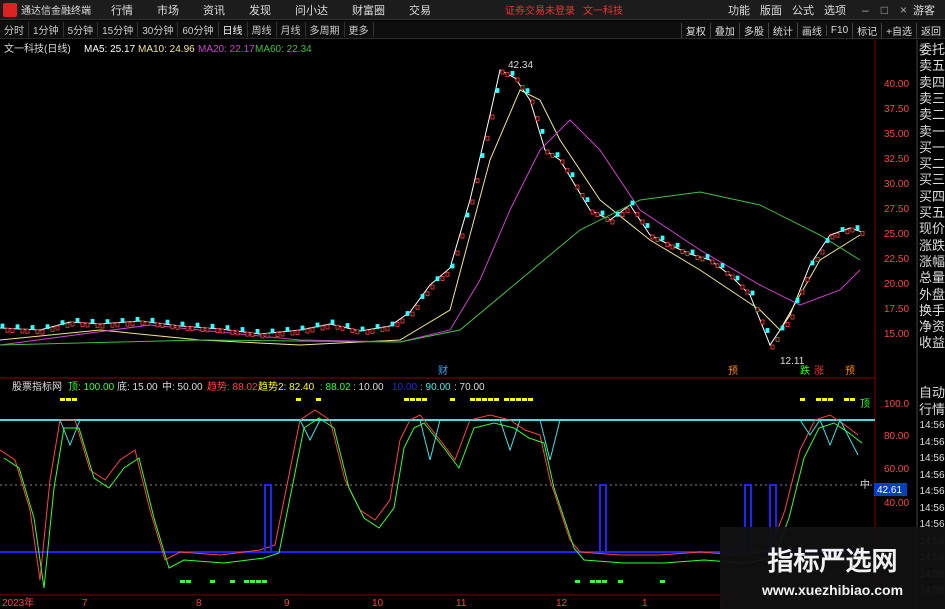 The height and width of the screenshot is (609, 945). What do you see at coordinates (283, 49) in the screenshot?
I see `ma60-label: MA60: 22.34` at bounding box center [283, 49].